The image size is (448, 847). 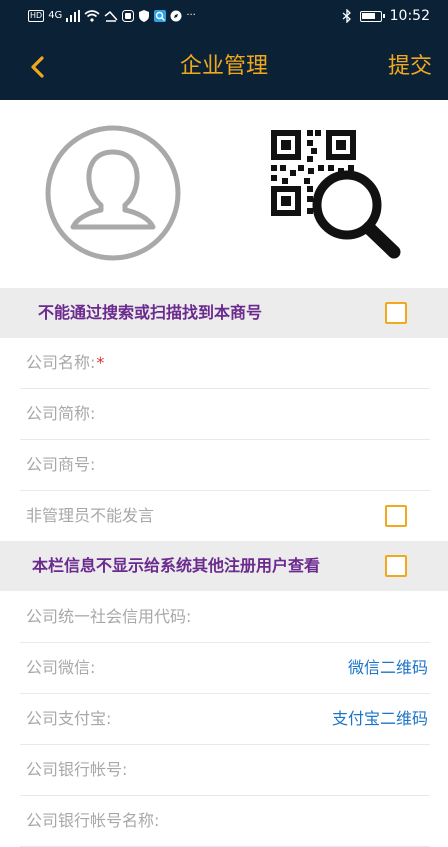 What do you see at coordinates (61, 464) in the screenshot?
I see `company-brand-label: 公司商号:` at bounding box center [61, 464].